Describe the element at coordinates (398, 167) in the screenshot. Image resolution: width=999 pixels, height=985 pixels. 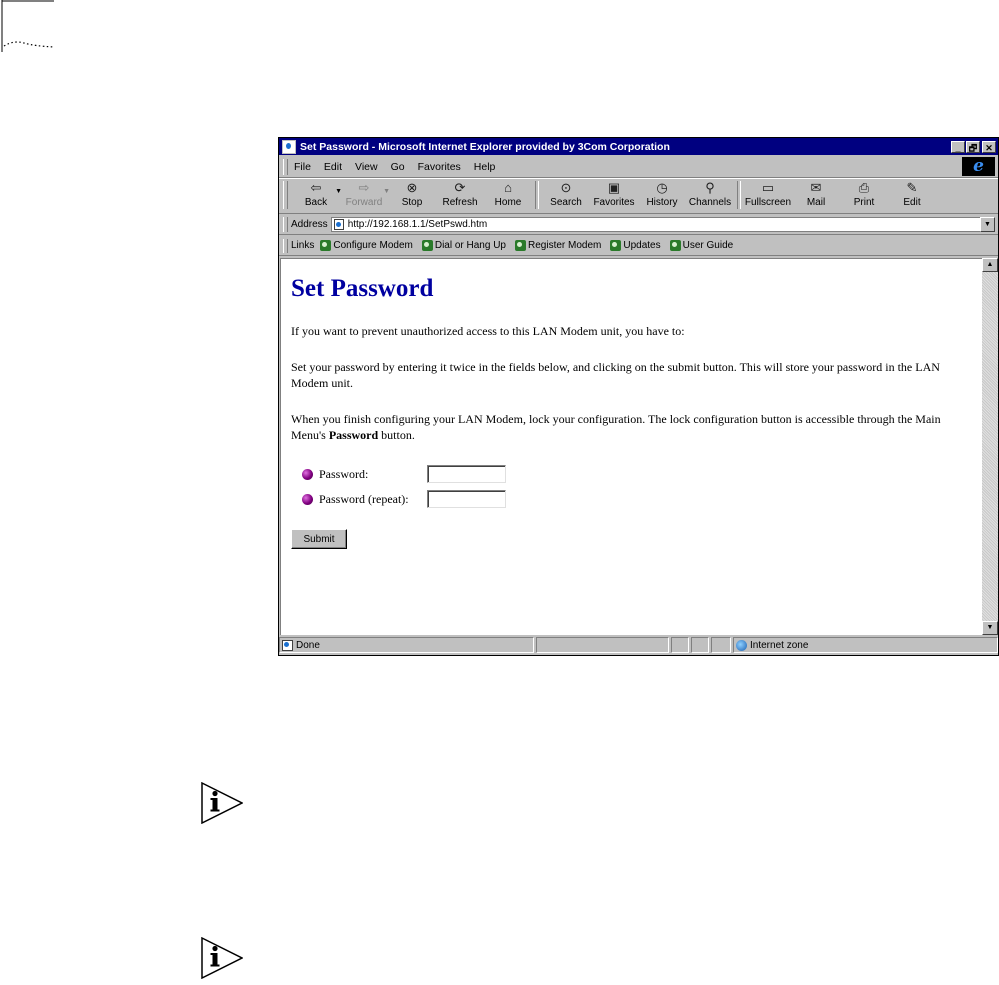
I see `menu-go: Go` at that location.